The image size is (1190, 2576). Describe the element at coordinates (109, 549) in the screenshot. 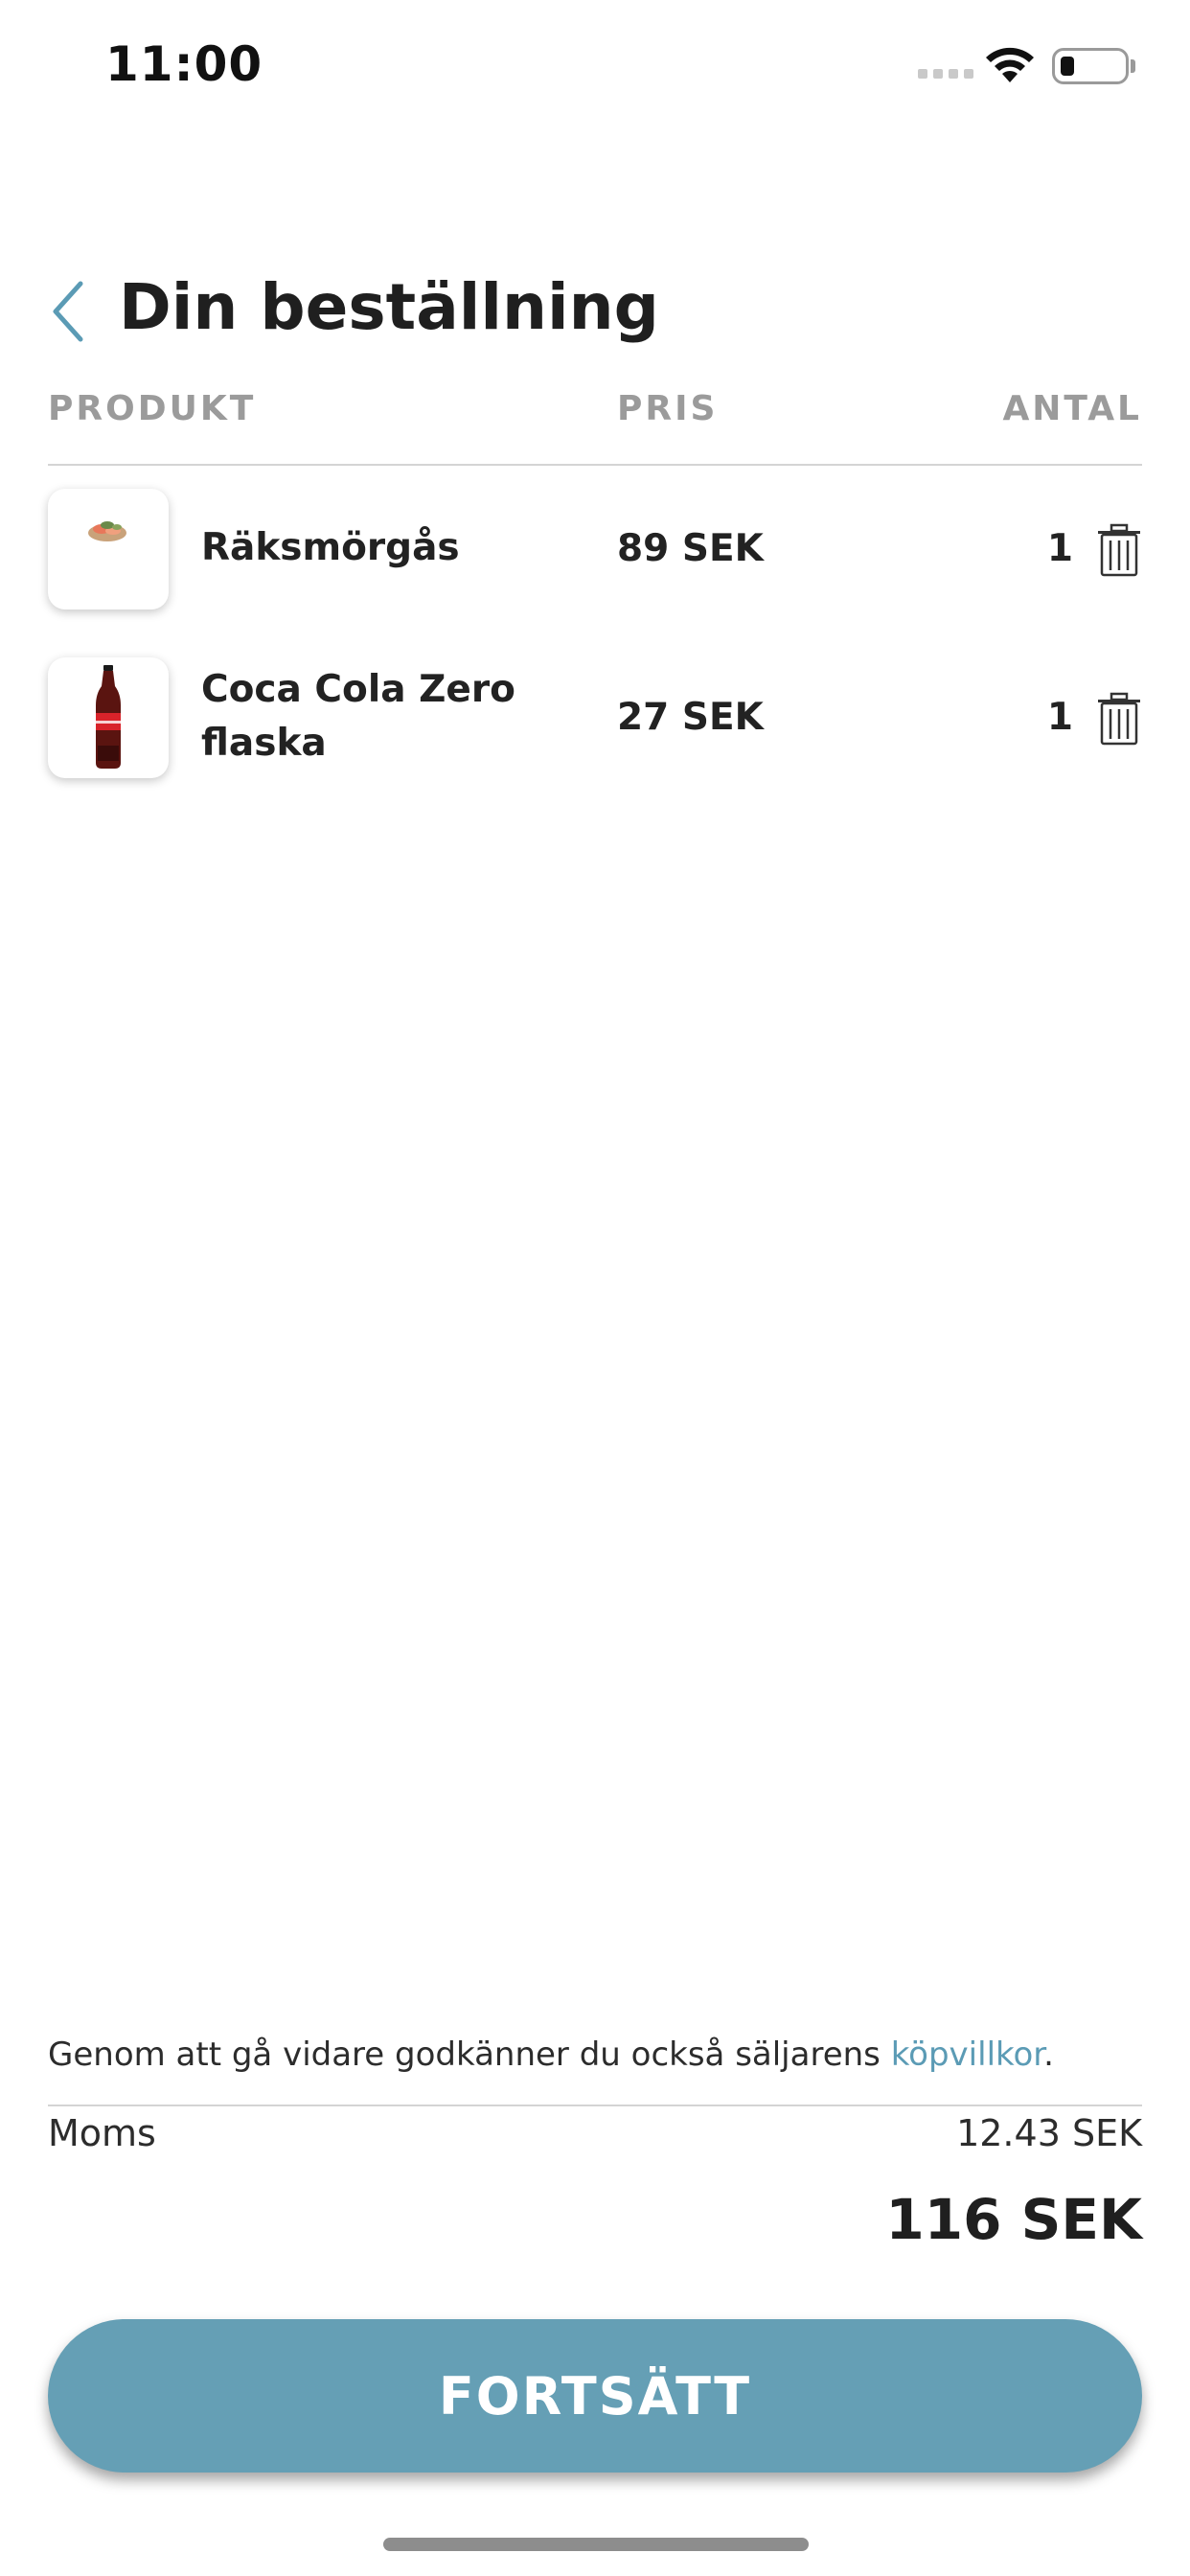

I see `shrimp-sandwich-image` at that location.